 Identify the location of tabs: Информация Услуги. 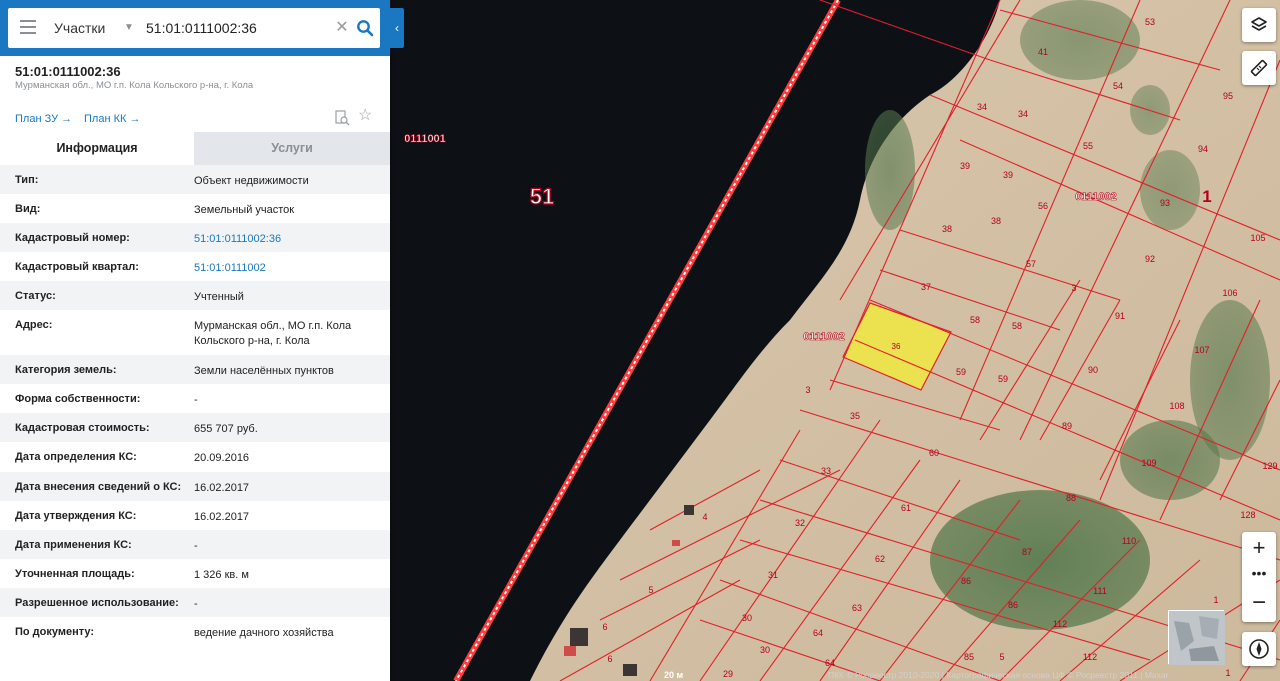
(195, 148).